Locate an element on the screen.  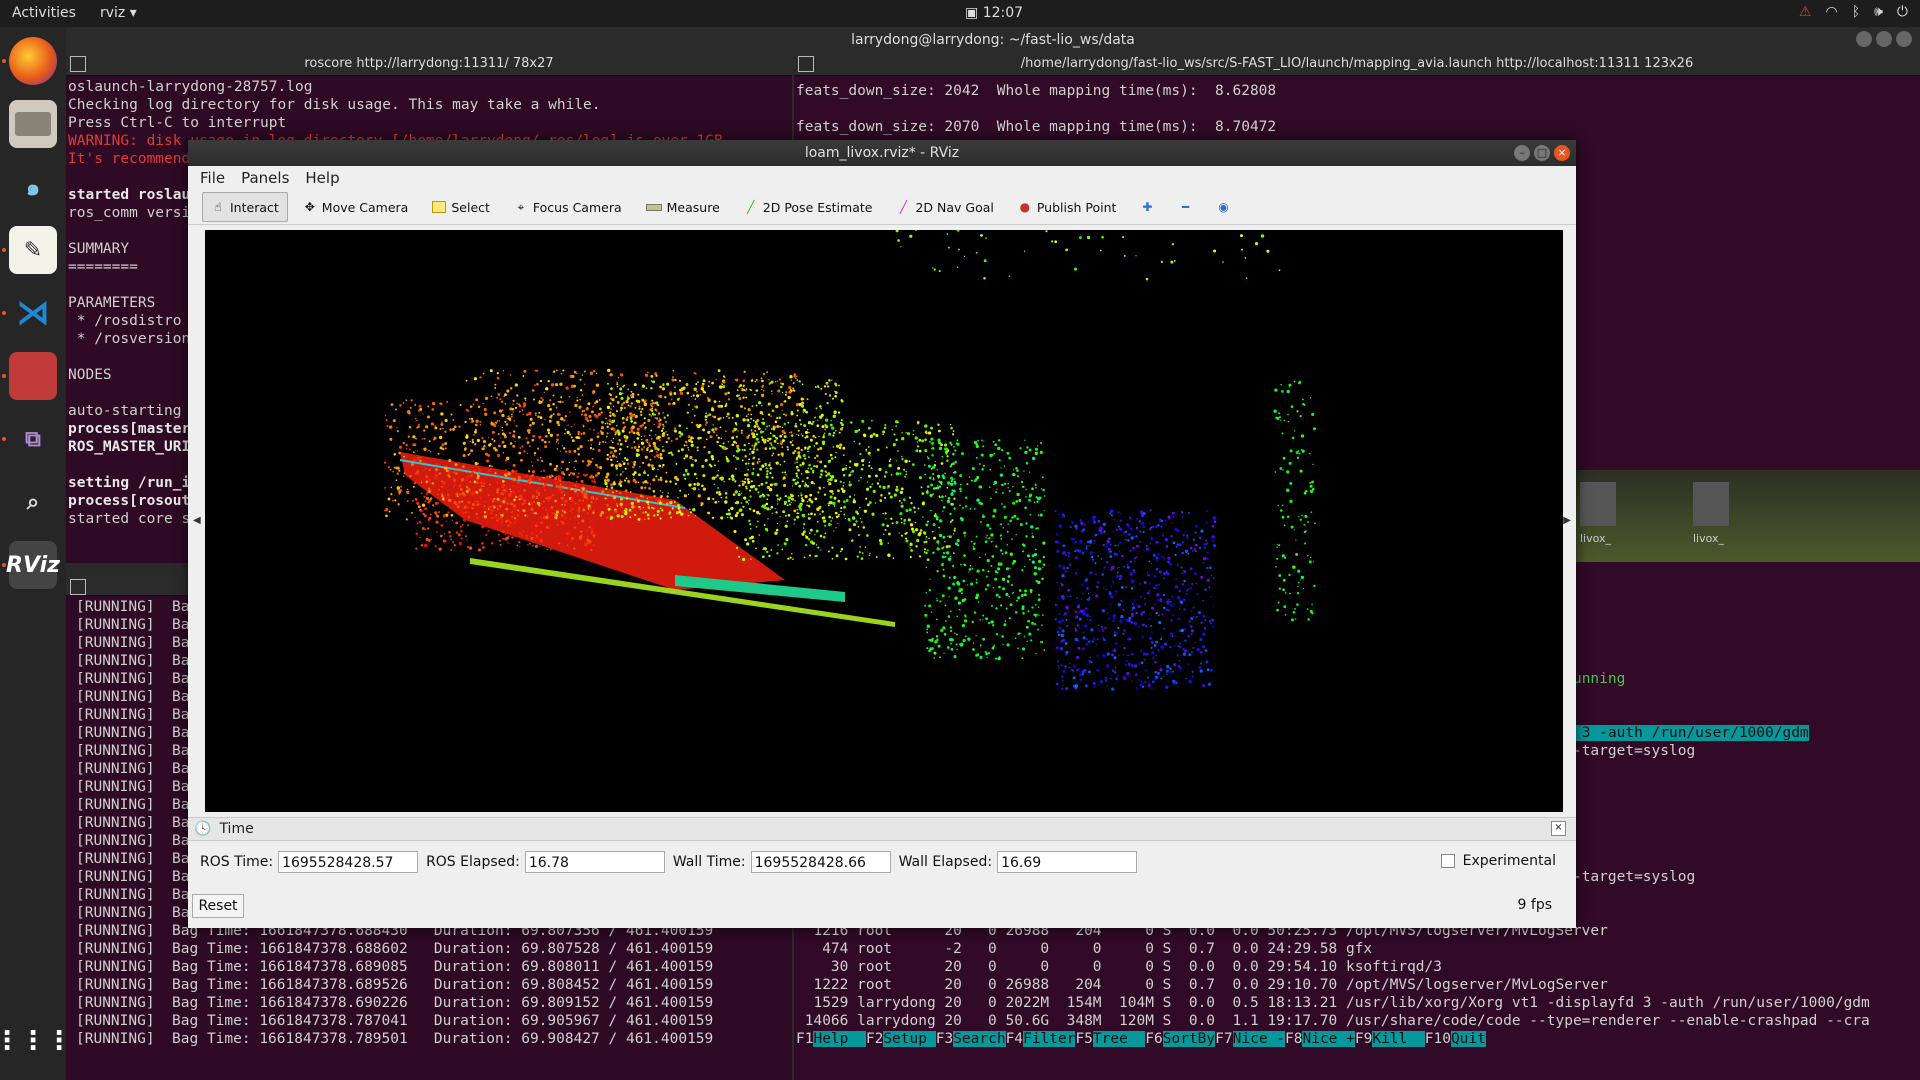
wall-time-field: 1695528428.66 is located at coordinates (820, 862).